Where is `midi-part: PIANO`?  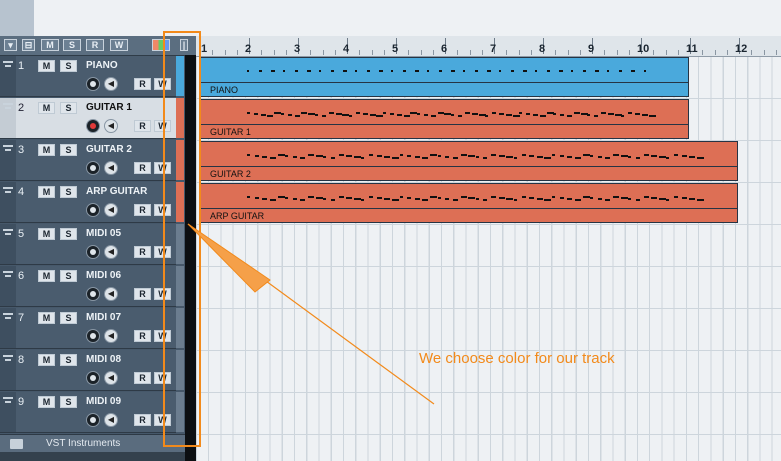
midi-part: PIANO is located at coordinates (444, 77).